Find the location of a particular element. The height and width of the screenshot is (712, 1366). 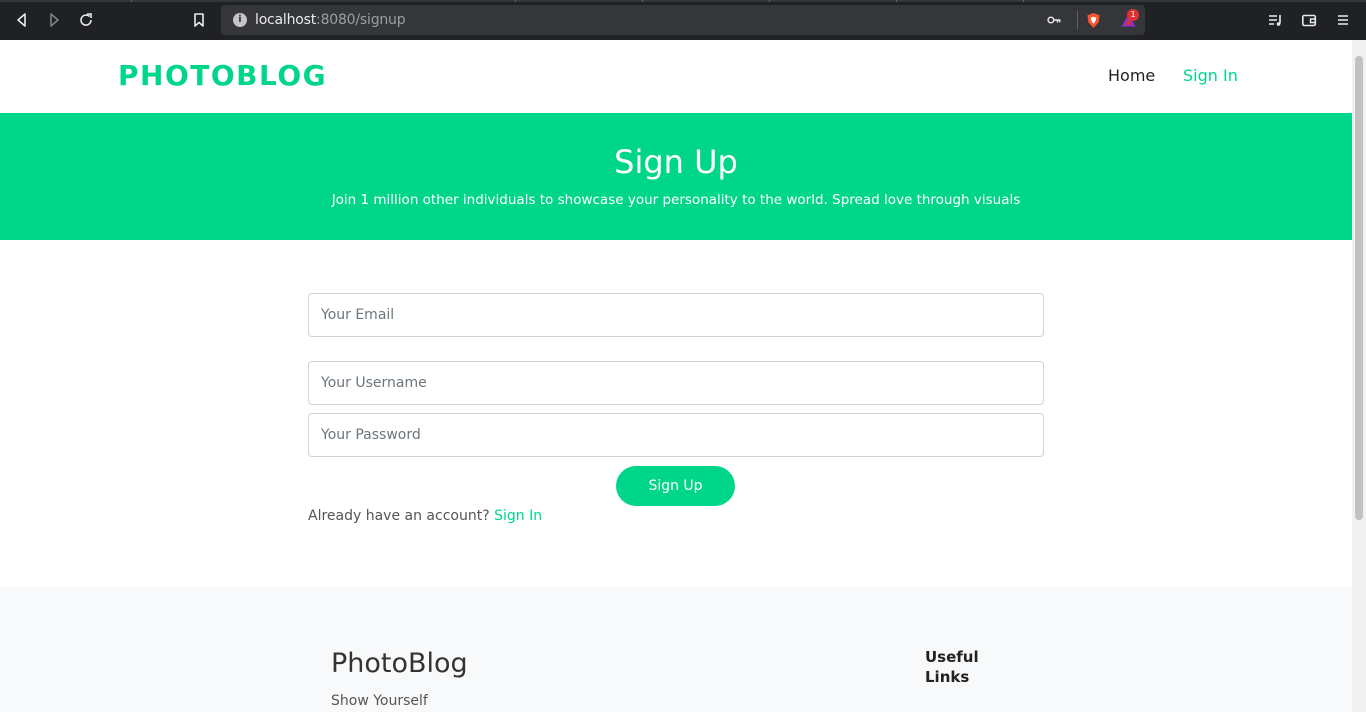

back-icon is located at coordinates (21, 20).